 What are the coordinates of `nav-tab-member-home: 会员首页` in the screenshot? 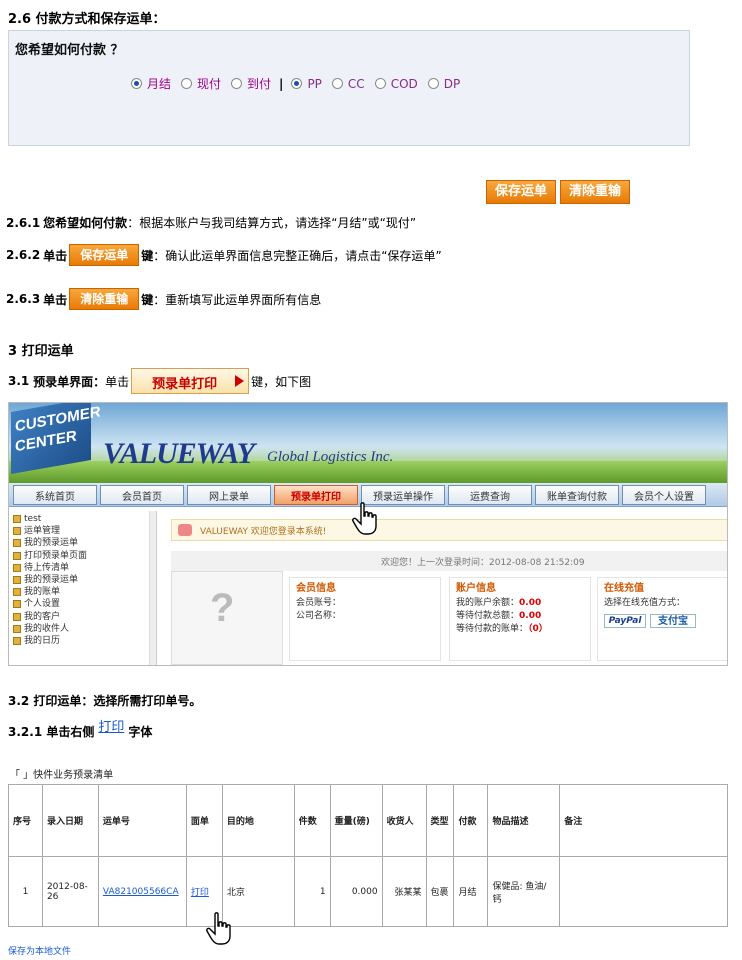 It's located at (142, 495).